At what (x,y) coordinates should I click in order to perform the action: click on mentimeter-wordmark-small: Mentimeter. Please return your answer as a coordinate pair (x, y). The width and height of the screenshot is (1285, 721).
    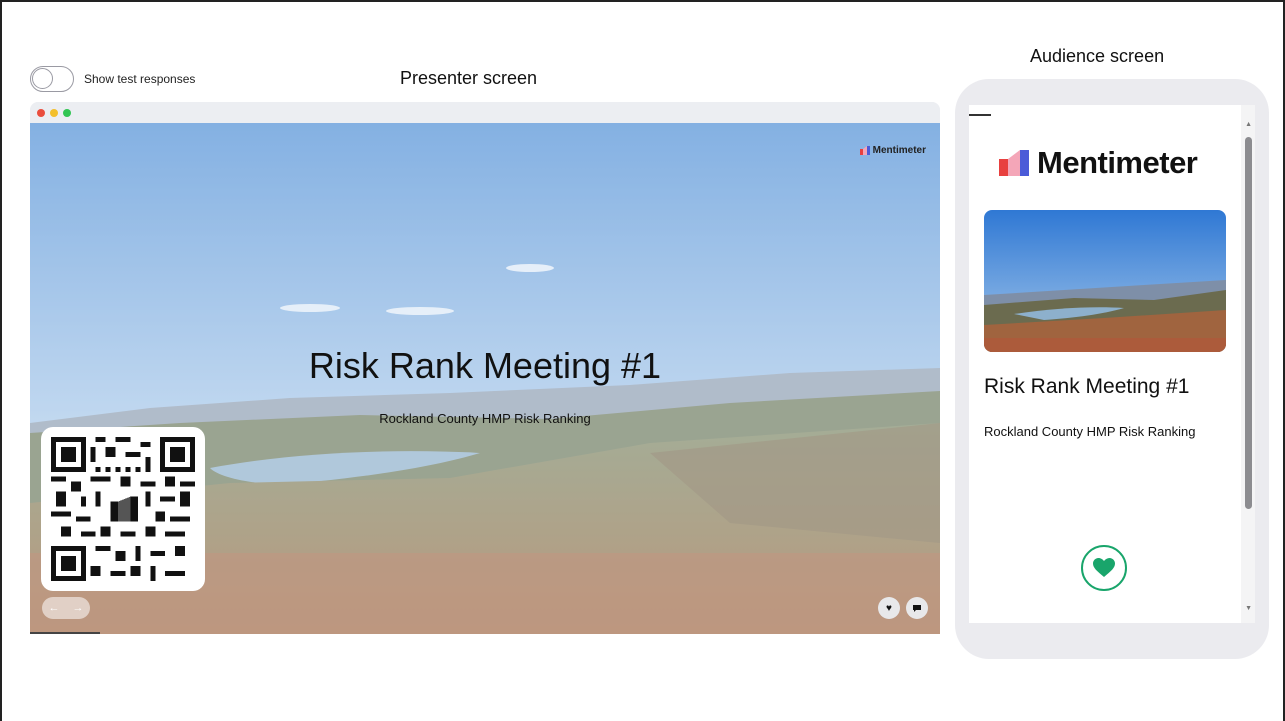
    Looking at the image, I should click on (899, 150).